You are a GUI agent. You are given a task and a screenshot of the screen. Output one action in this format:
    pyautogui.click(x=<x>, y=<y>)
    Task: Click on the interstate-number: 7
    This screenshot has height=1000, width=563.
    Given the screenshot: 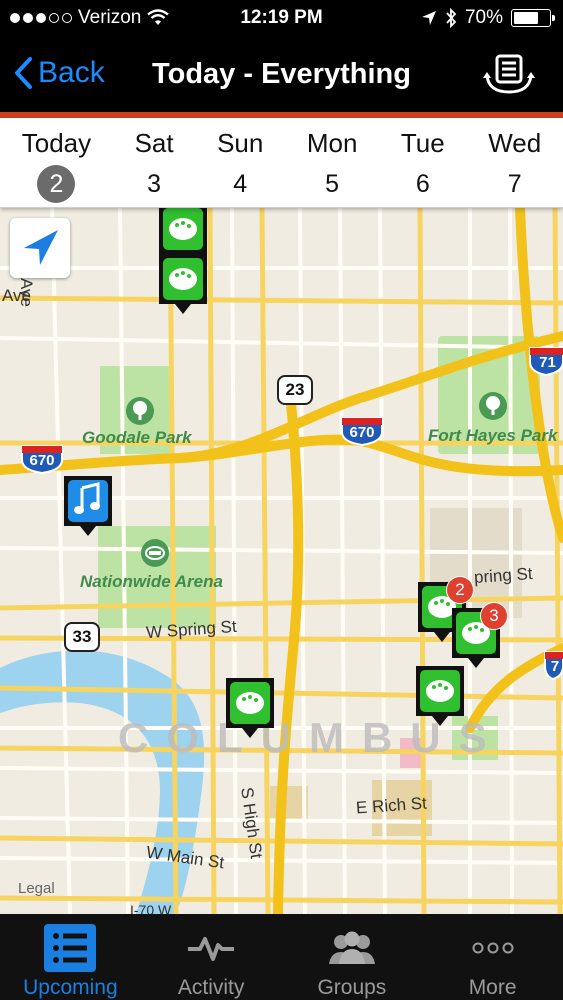 What is the action you would take?
    pyautogui.click(x=555, y=666)
    